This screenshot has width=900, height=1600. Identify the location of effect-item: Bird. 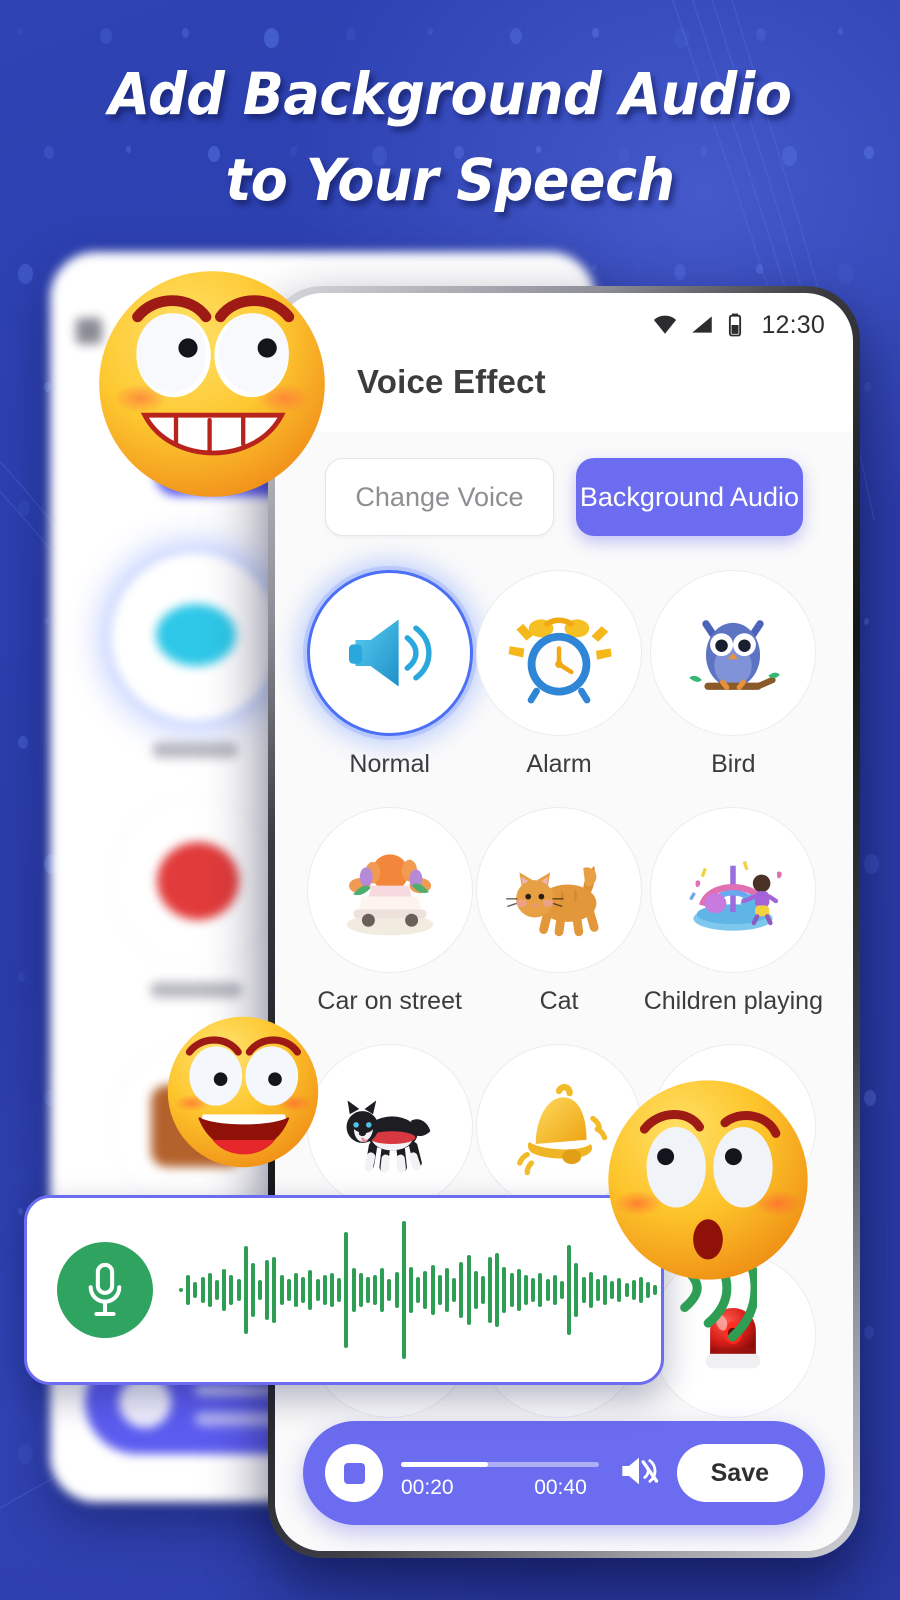
(733, 674).